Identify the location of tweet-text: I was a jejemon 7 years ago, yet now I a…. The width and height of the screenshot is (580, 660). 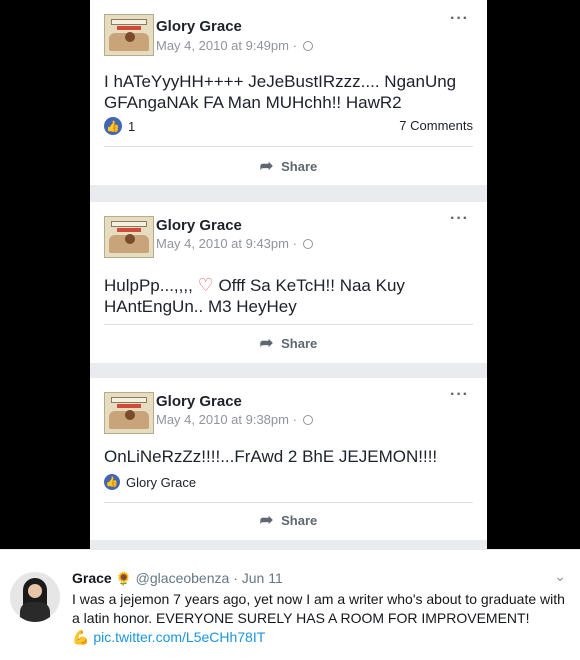
(318, 618).